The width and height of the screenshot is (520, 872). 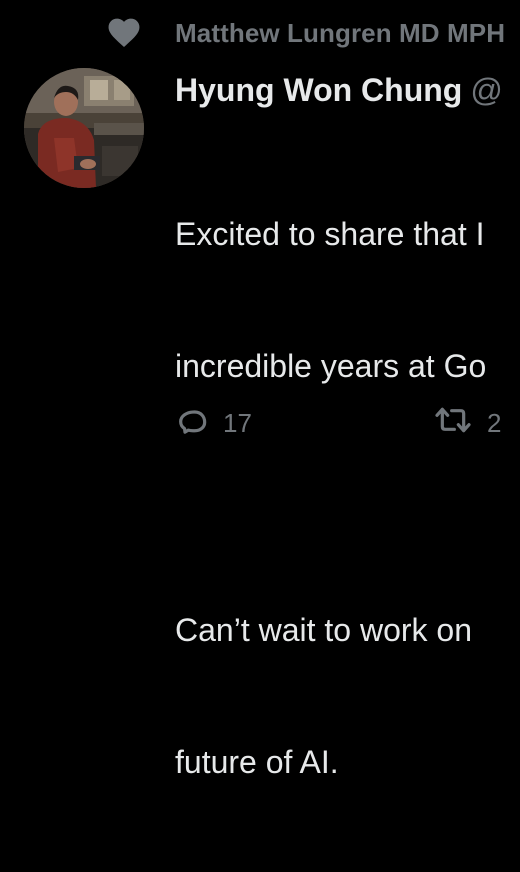 What do you see at coordinates (324, 630) in the screenshot?
I see `tweet-text-line: Can’t wait to work on` at bounding box center [324, 630].